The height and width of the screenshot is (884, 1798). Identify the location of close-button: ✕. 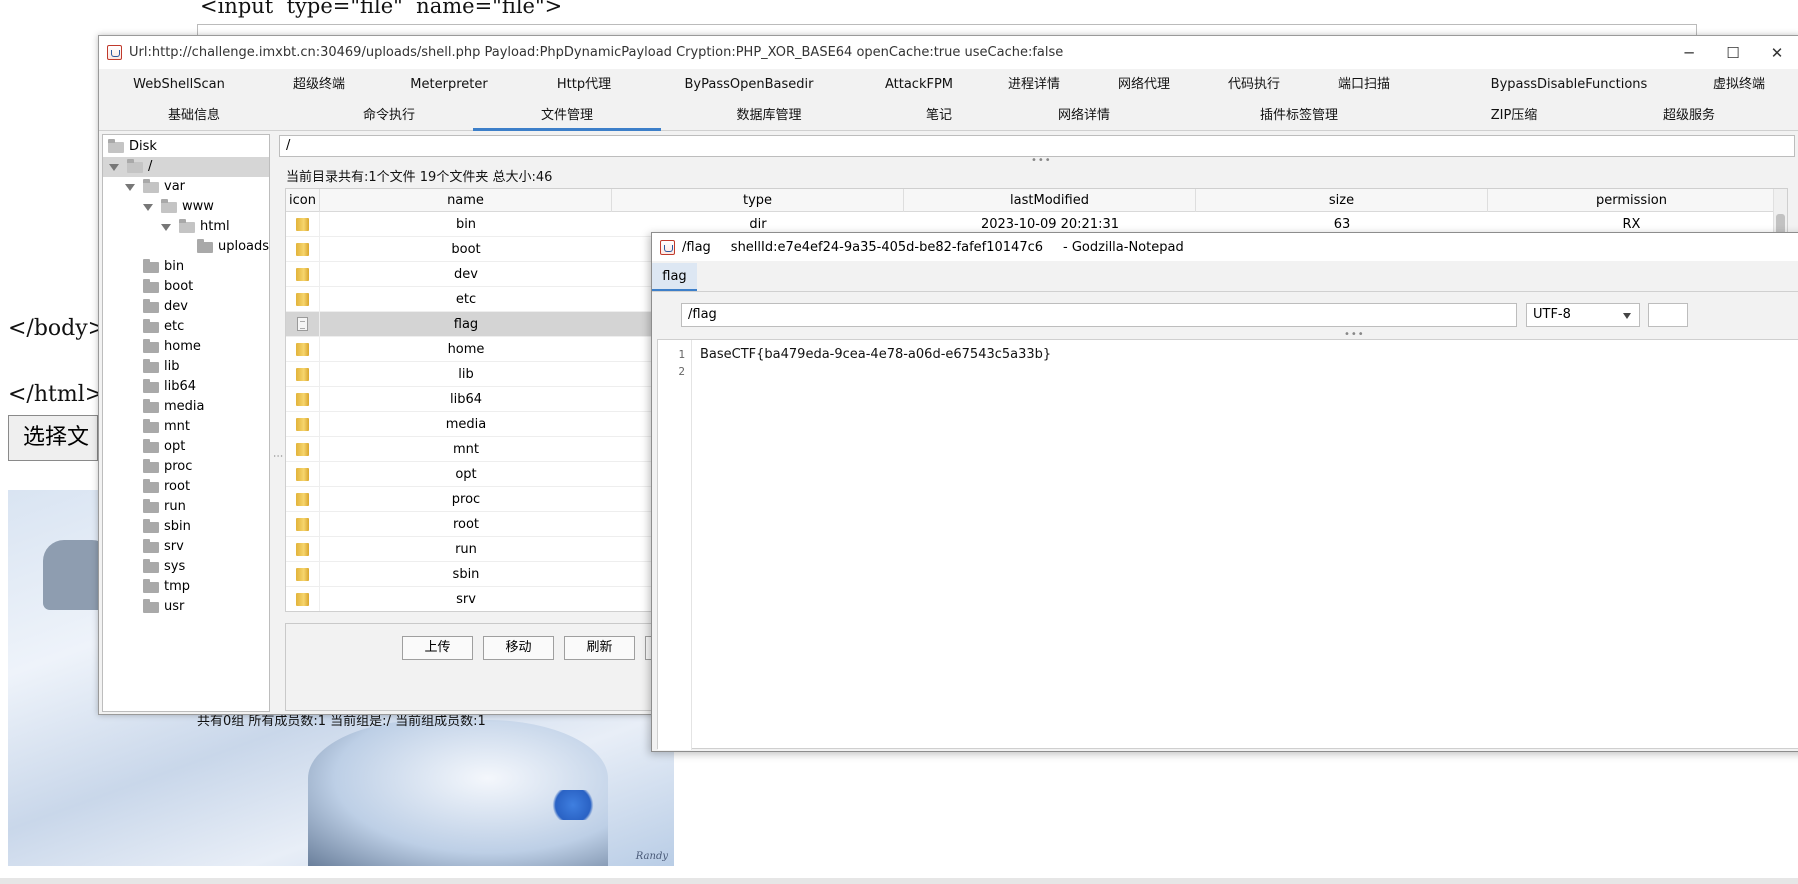
(1776, 52).